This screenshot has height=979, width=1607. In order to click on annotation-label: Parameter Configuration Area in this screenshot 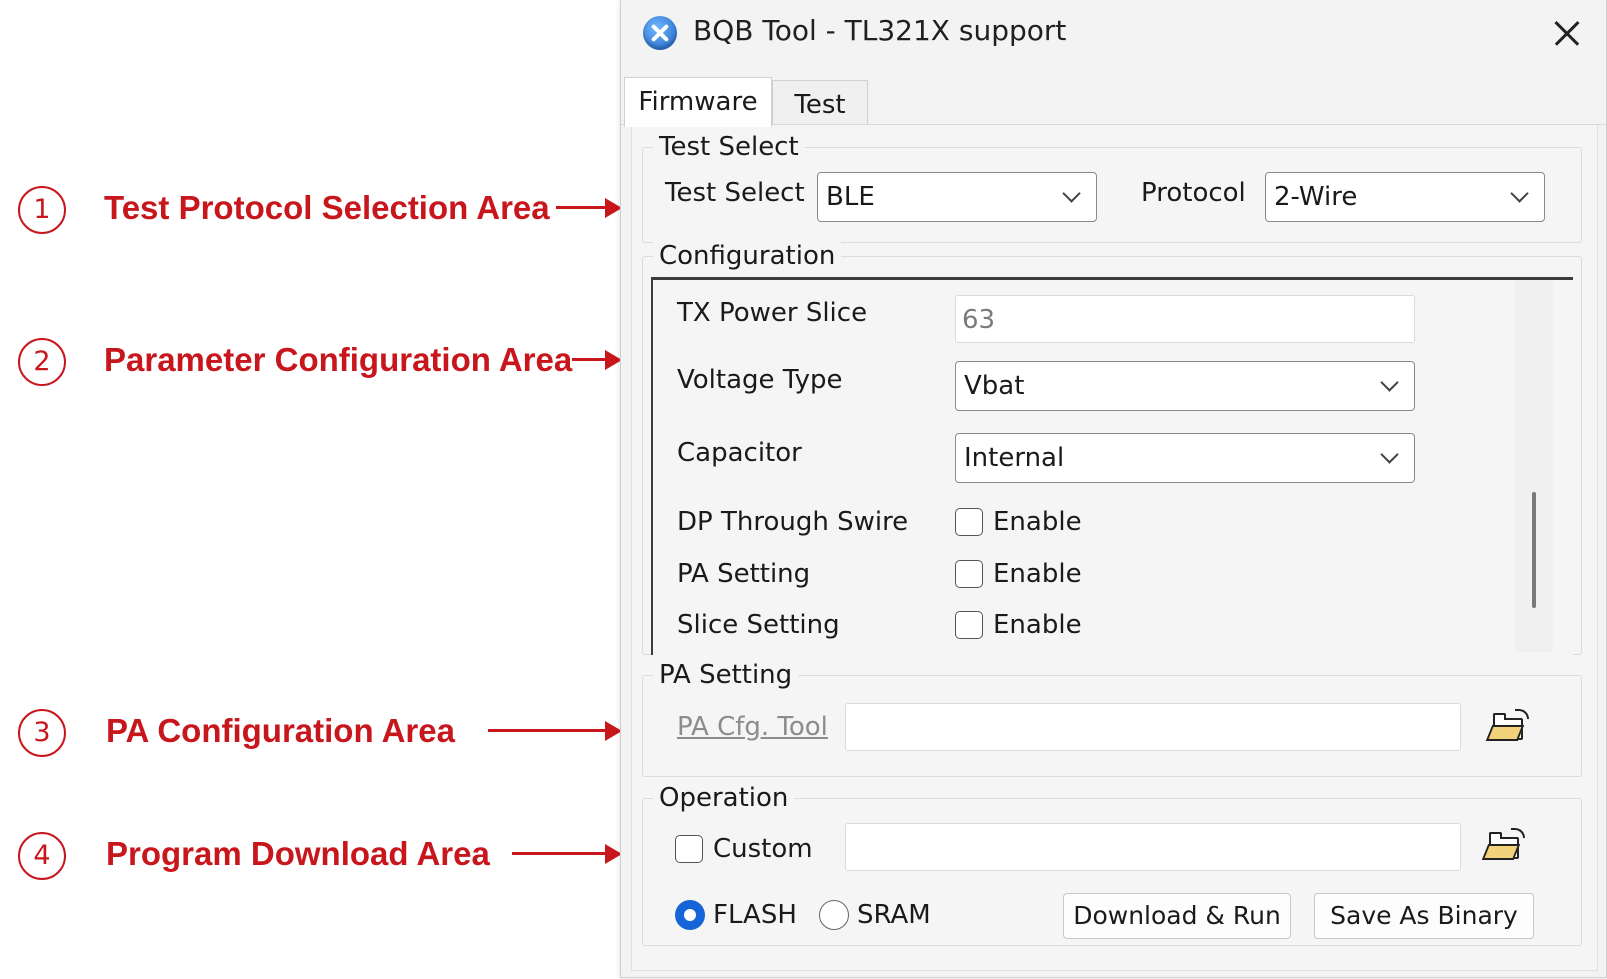, I will do `click(338, 359)`.